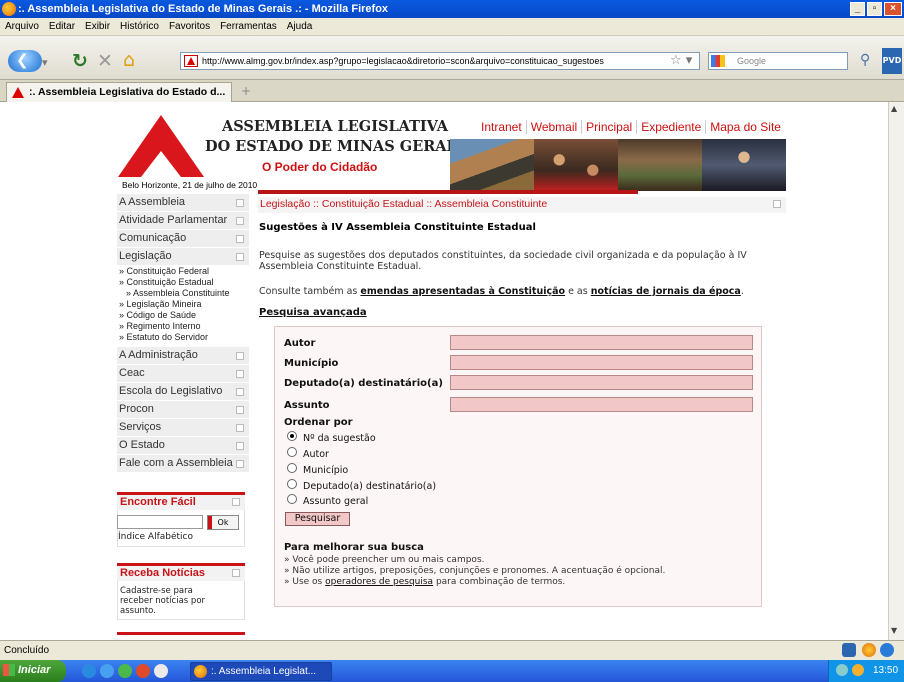 The width and height of the screenshot is (904, 682). I want to click on menu-arquivo: Arquivo, so click(22, 27).